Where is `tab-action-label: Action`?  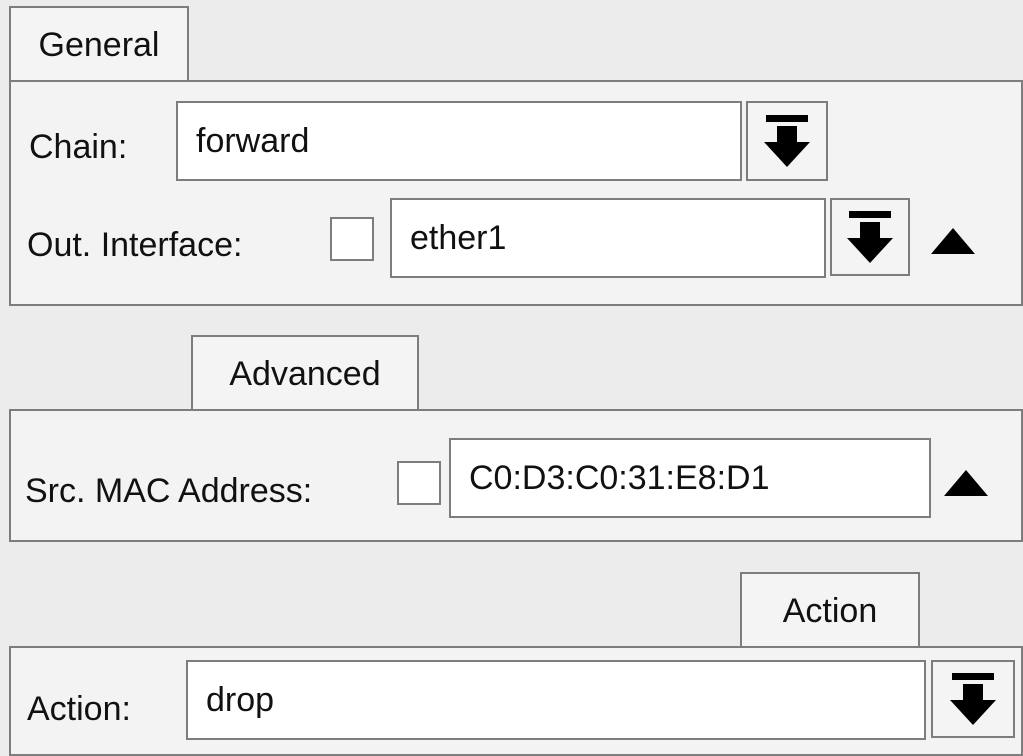
tab-action-label: Action is located at coordinates (830, 611).